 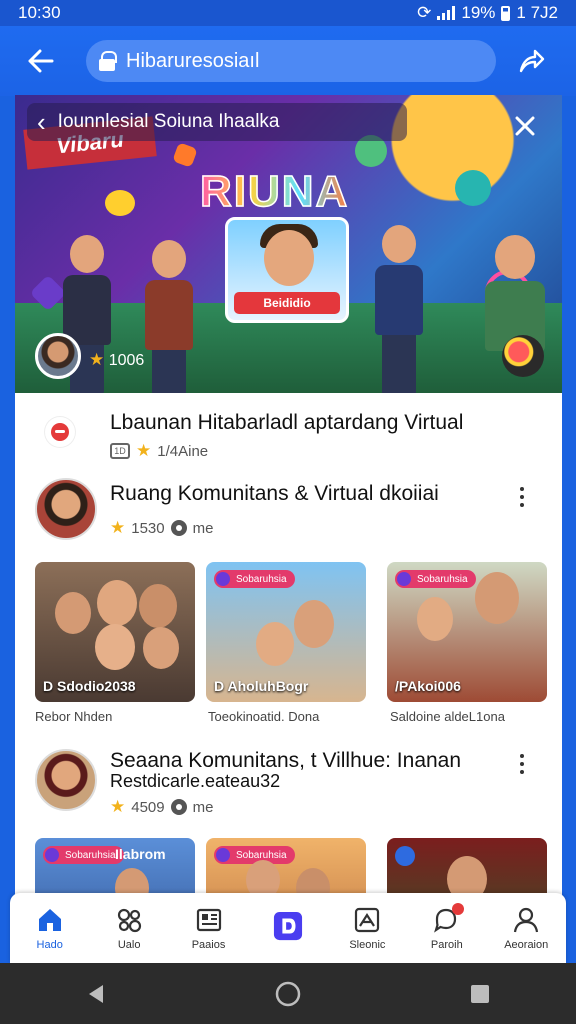 What do you see at coordinates (274, 493) in the screenshot?
I see `group-title: Ruang Komunitans & Virtual dkoiiai` at bounding box center [274, 493].